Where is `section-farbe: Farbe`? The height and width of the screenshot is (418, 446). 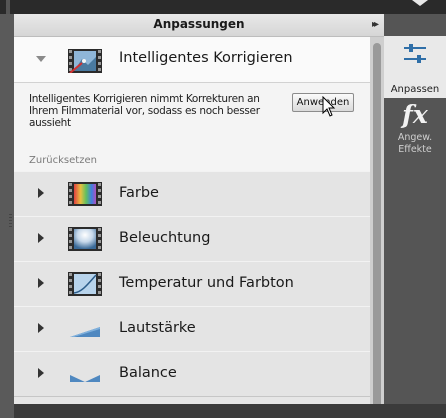
section-farbe: Farbe is located at coordinates (192, 194).